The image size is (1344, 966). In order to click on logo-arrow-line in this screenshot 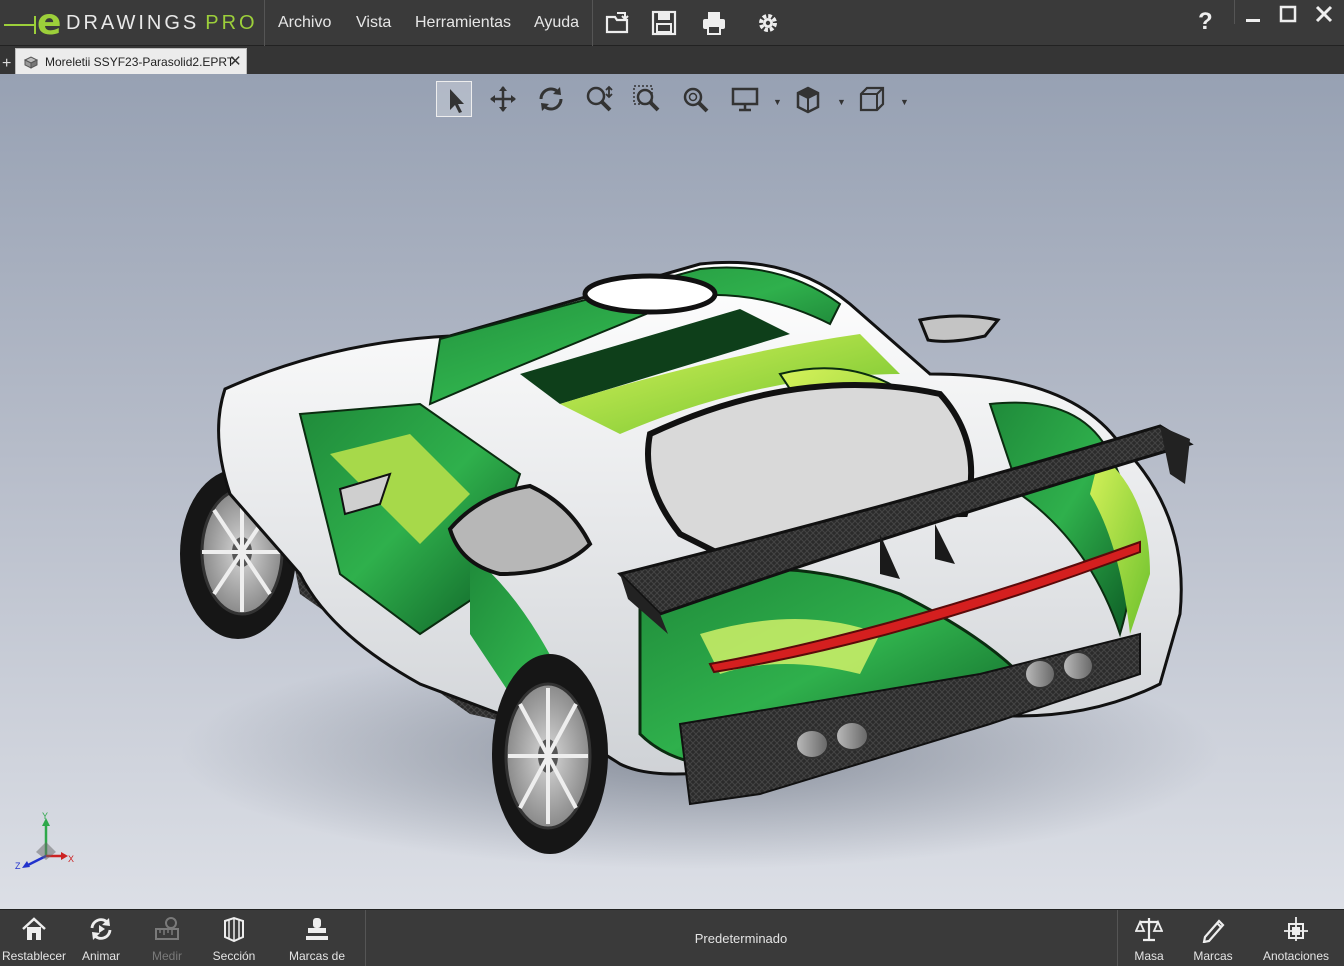, I will do `click(19, 25)`.